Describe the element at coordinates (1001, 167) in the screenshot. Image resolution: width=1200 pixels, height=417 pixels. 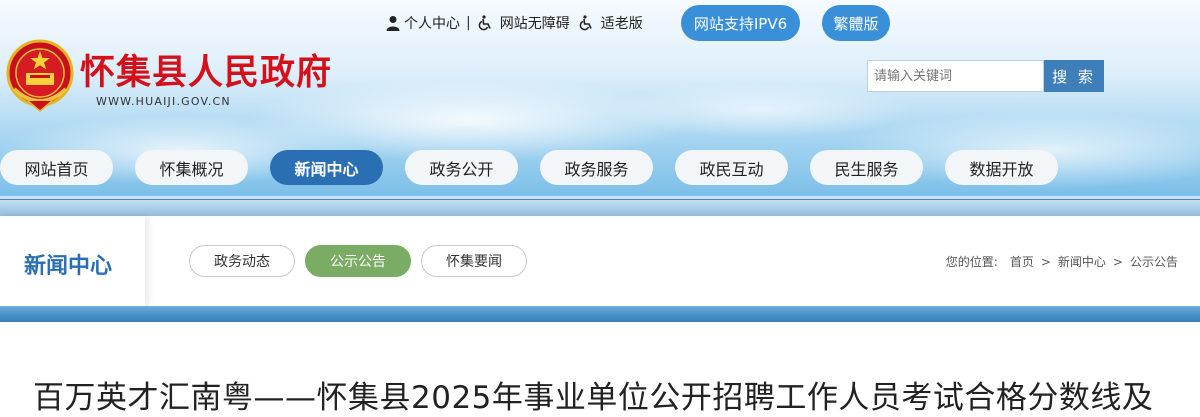
I see `nav-item-open-data: 数据开放` at that location.